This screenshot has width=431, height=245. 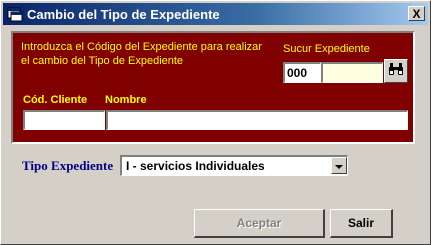 I want to click on cod-cliente-field, so click(x=64, y=120).